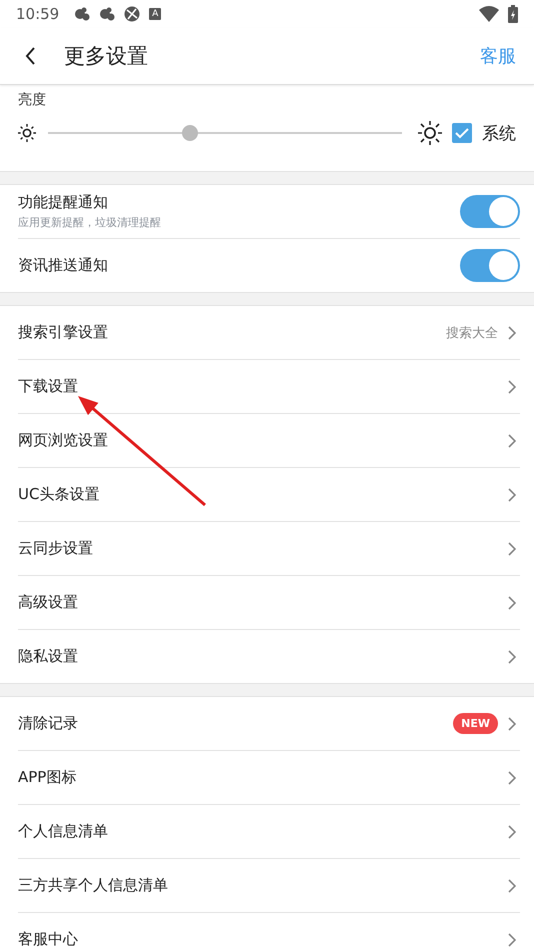 The height and width of the screenshot is (950, 534). I want to click on battery-icon, so click(513, 14).